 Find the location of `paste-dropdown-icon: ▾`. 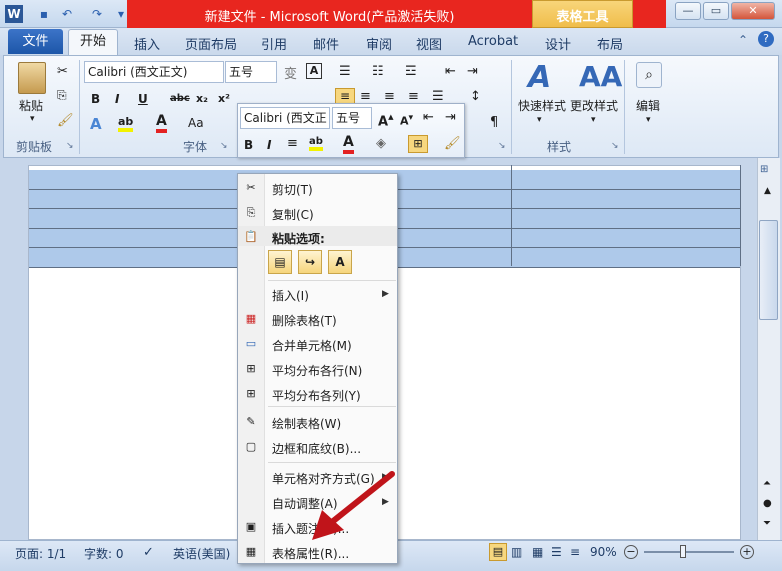

paste-dropdown-icon: ▾ is located at coordinates (32, 119).